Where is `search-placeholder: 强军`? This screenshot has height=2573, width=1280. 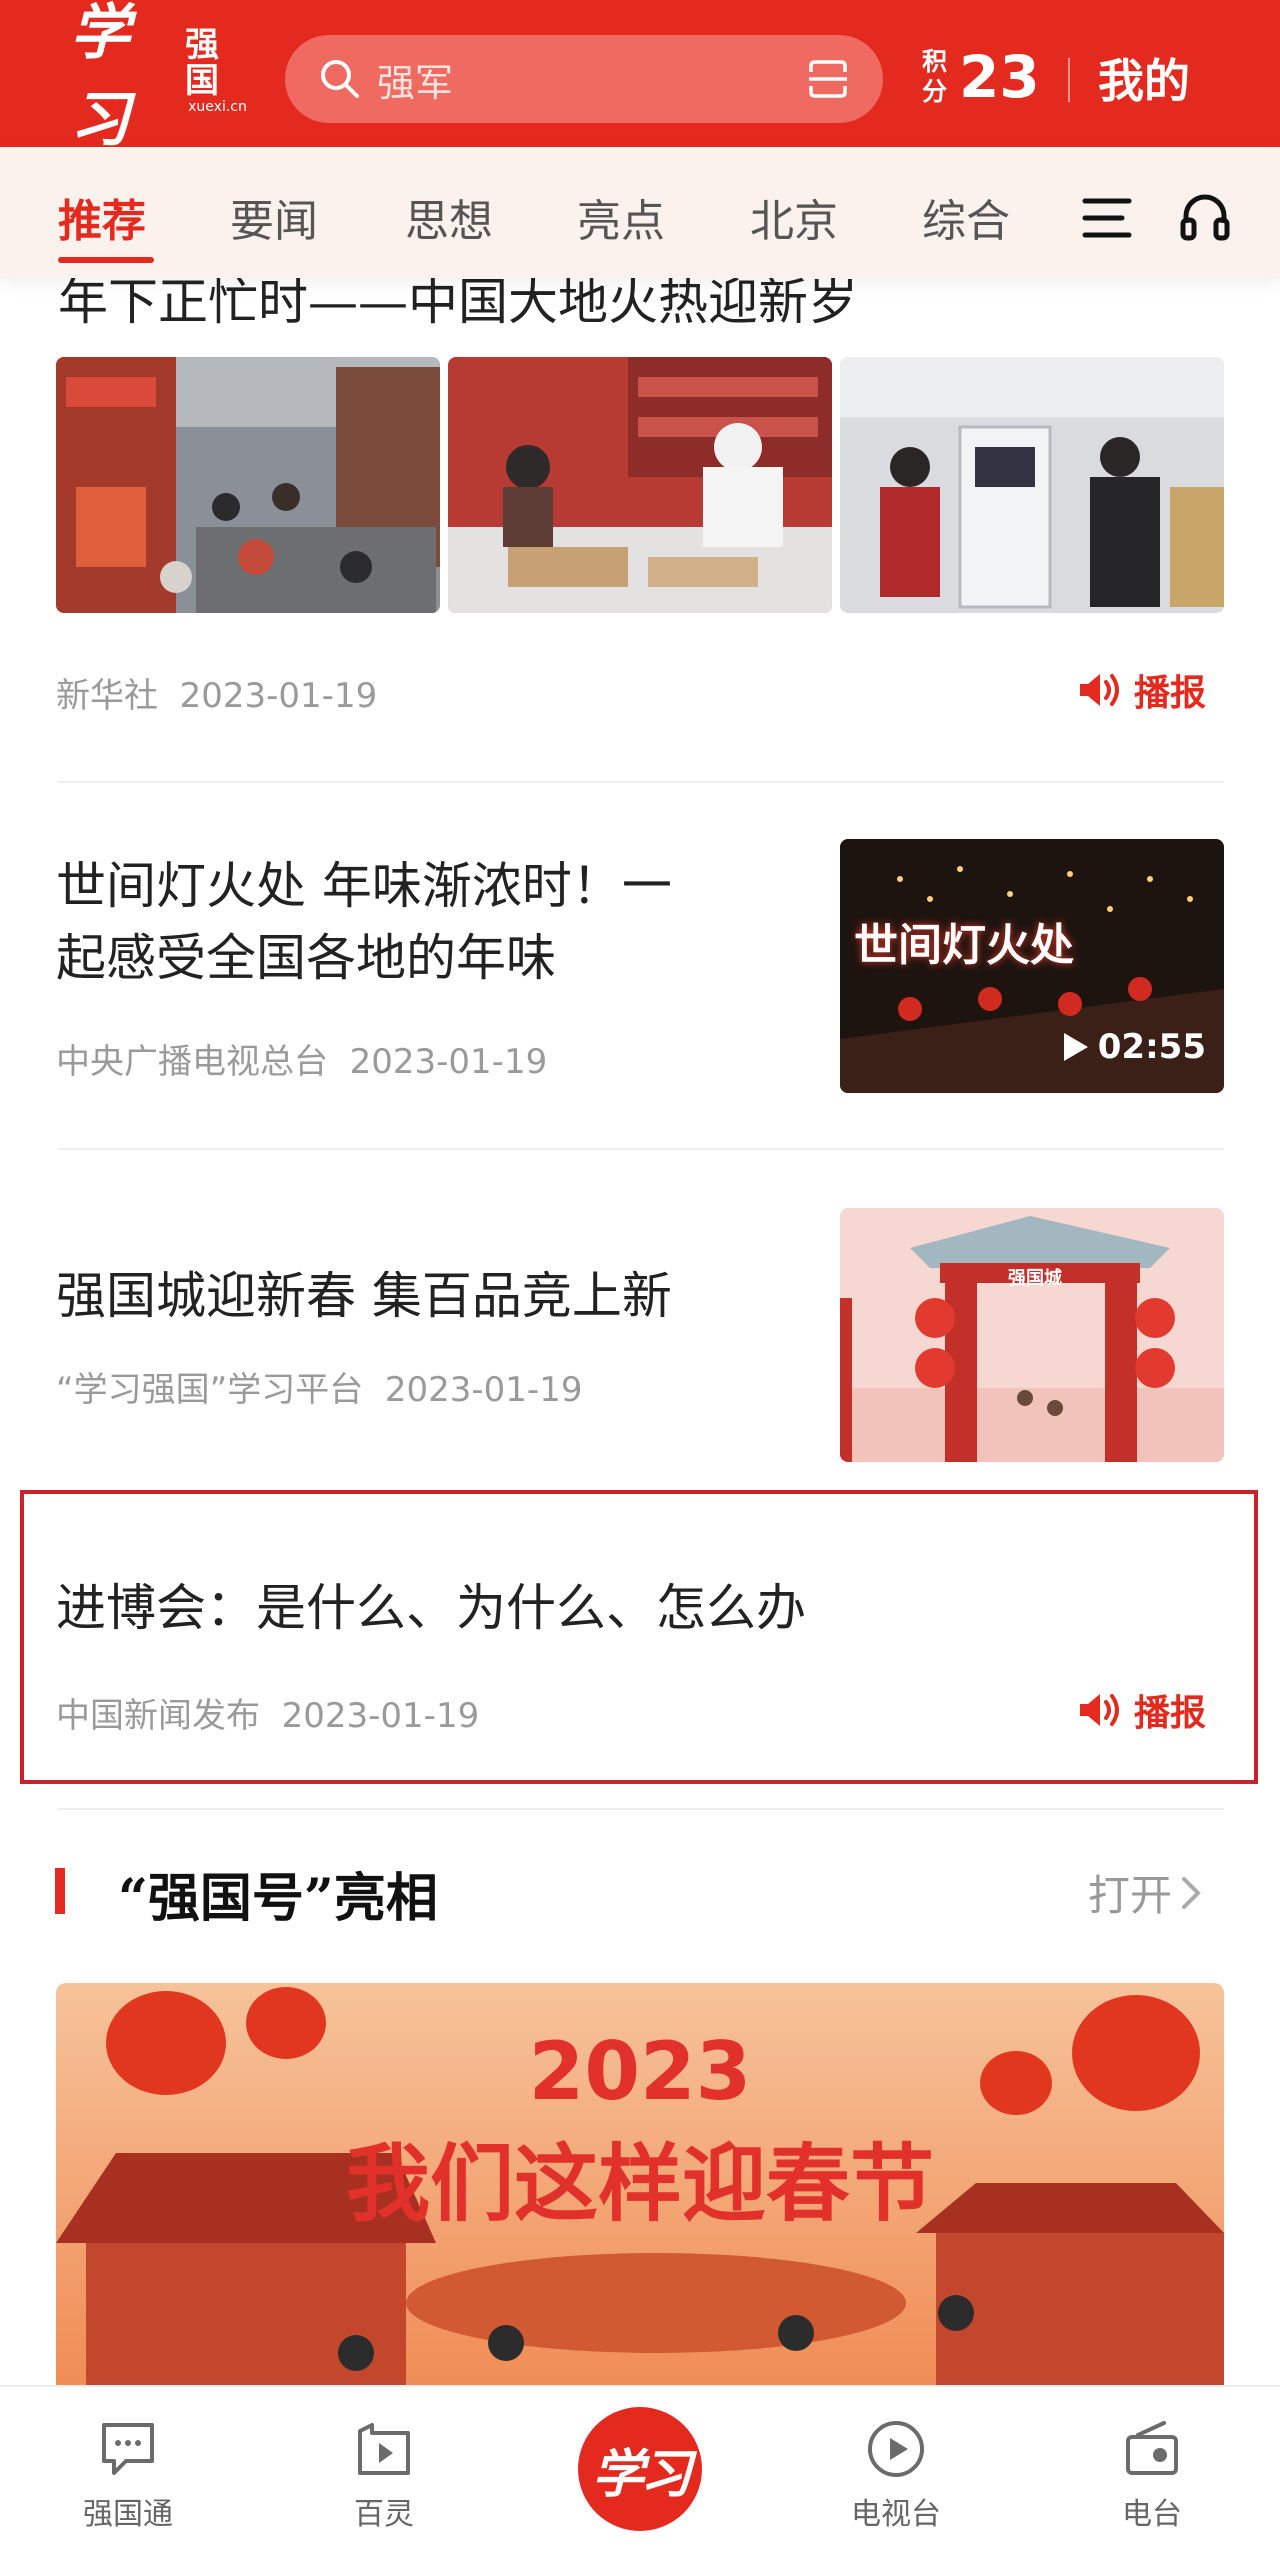 search-placeholder: 强军 is located at coordinates (415, 82).